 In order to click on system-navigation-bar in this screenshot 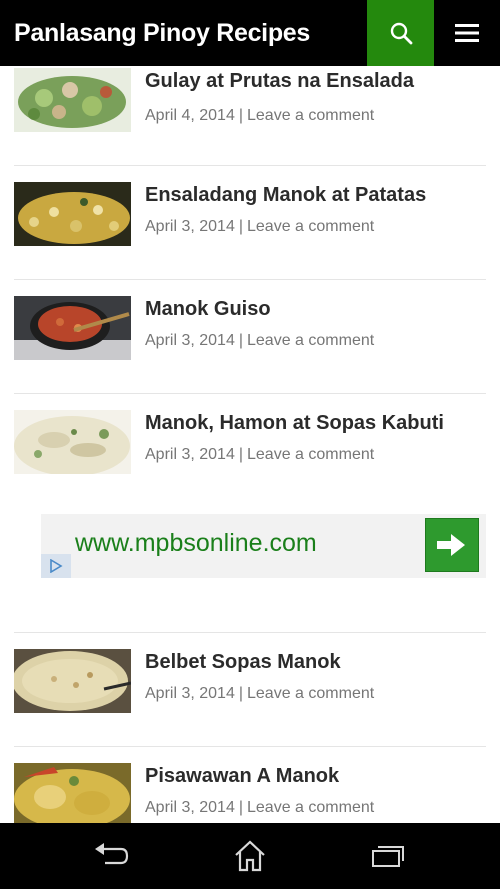, I will do `click(250, 856)`.